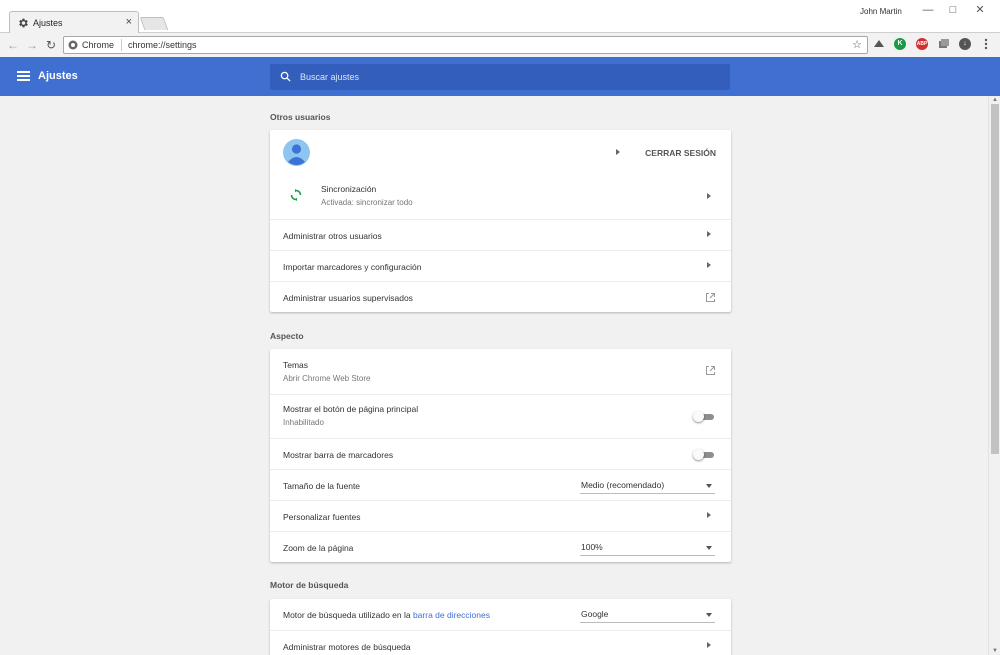 This screenshot has height=655, width=1000. What do you see at coordinates (944, 44) in the screenshot?
I see `windows-extension-icon` at bounding box center [944, 44].